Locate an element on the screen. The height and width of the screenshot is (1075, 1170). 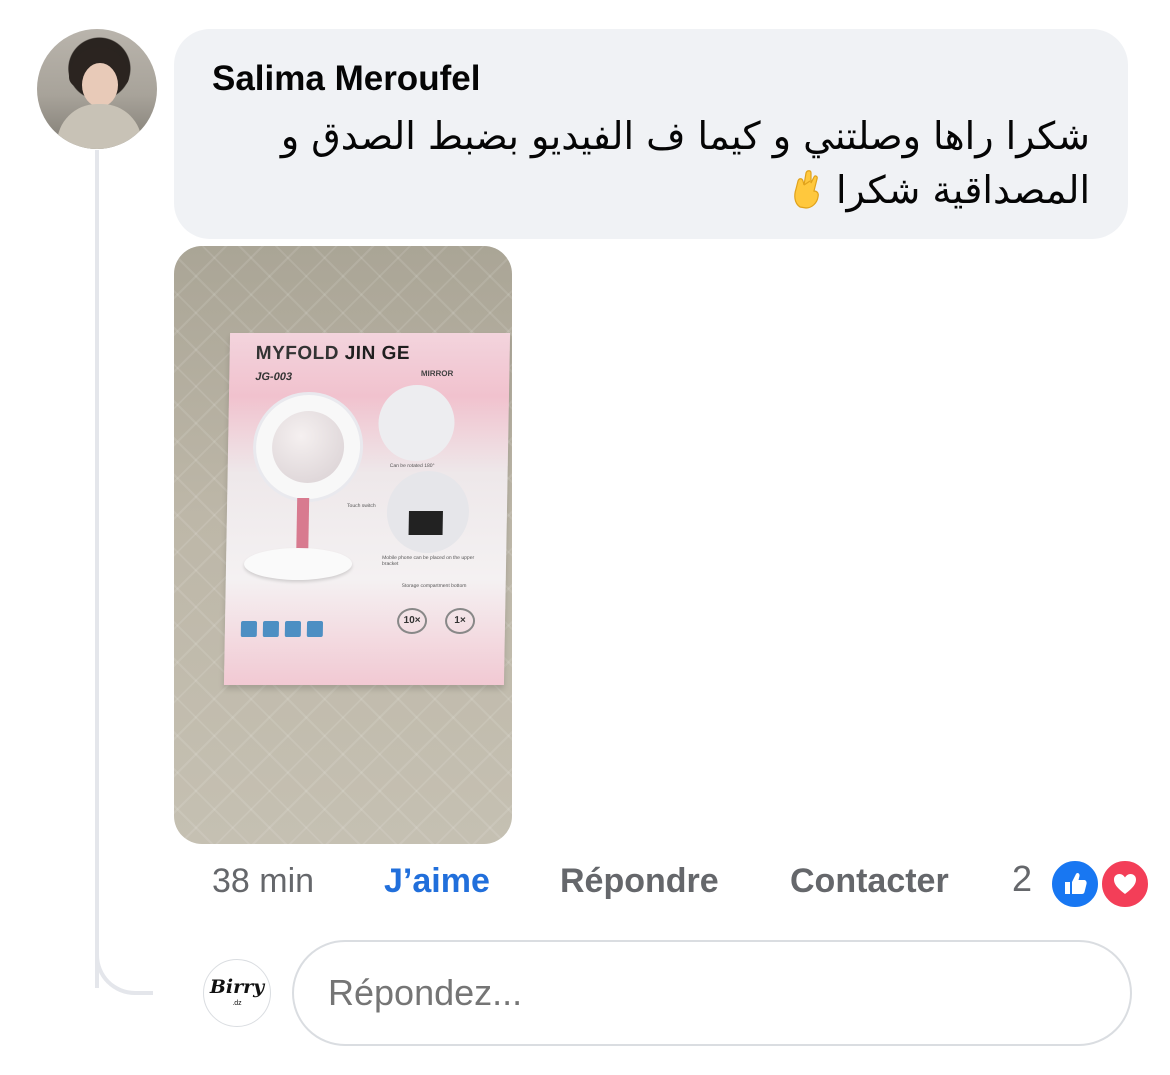
zoom-badge-10x: 10× is located at coordinates (412, 621).